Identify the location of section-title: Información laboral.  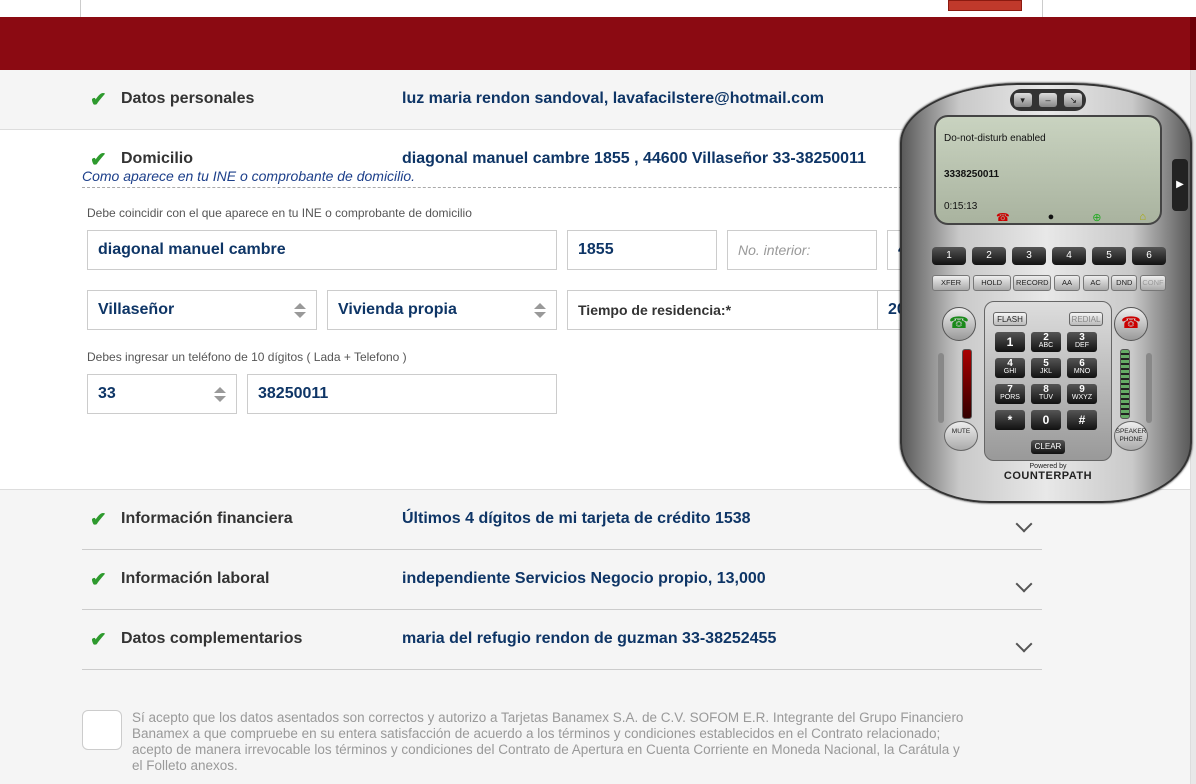
(195, 578).